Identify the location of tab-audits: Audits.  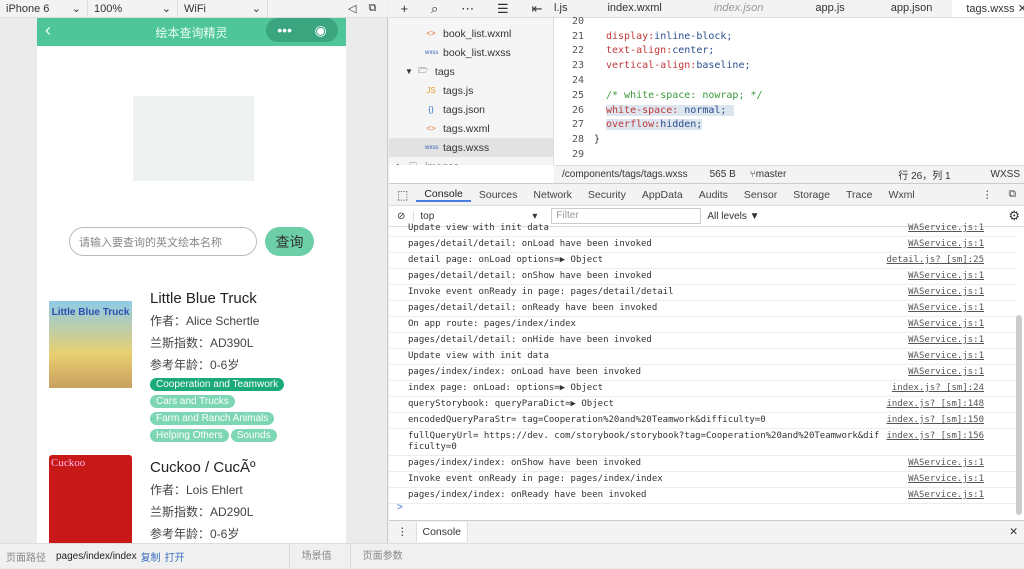
(713, 195).